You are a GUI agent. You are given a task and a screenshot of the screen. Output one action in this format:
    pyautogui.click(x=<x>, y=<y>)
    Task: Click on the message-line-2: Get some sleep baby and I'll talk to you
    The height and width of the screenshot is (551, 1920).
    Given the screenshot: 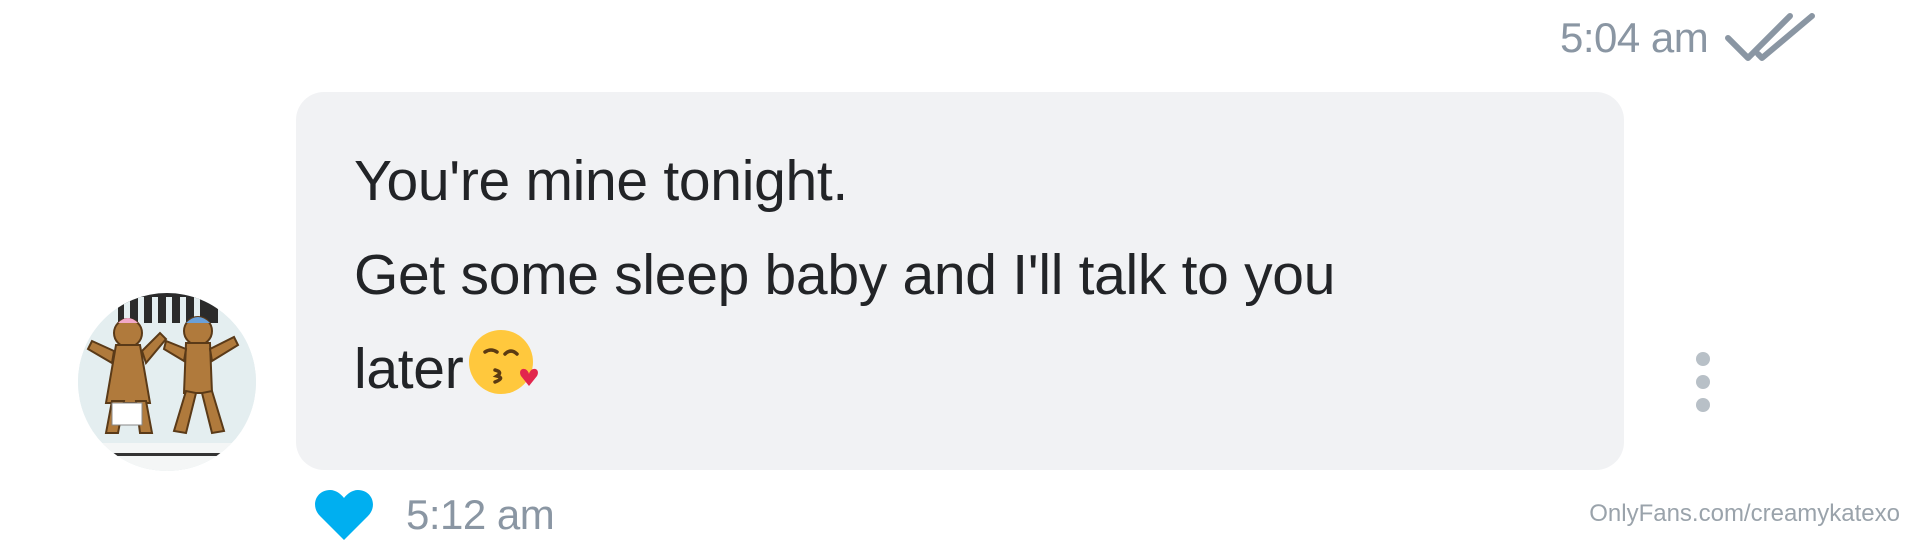 What is the action you would take?
    pyautogui.click(x=845, y=275)
    